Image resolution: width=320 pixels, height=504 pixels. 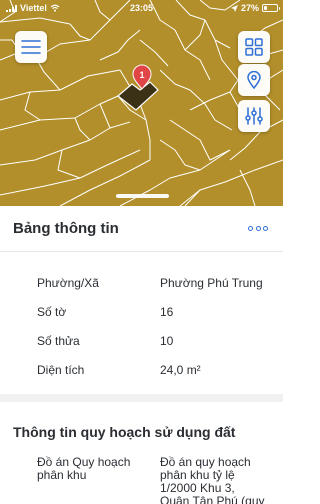 I want to click on location-button, so click(x=254, y=80).